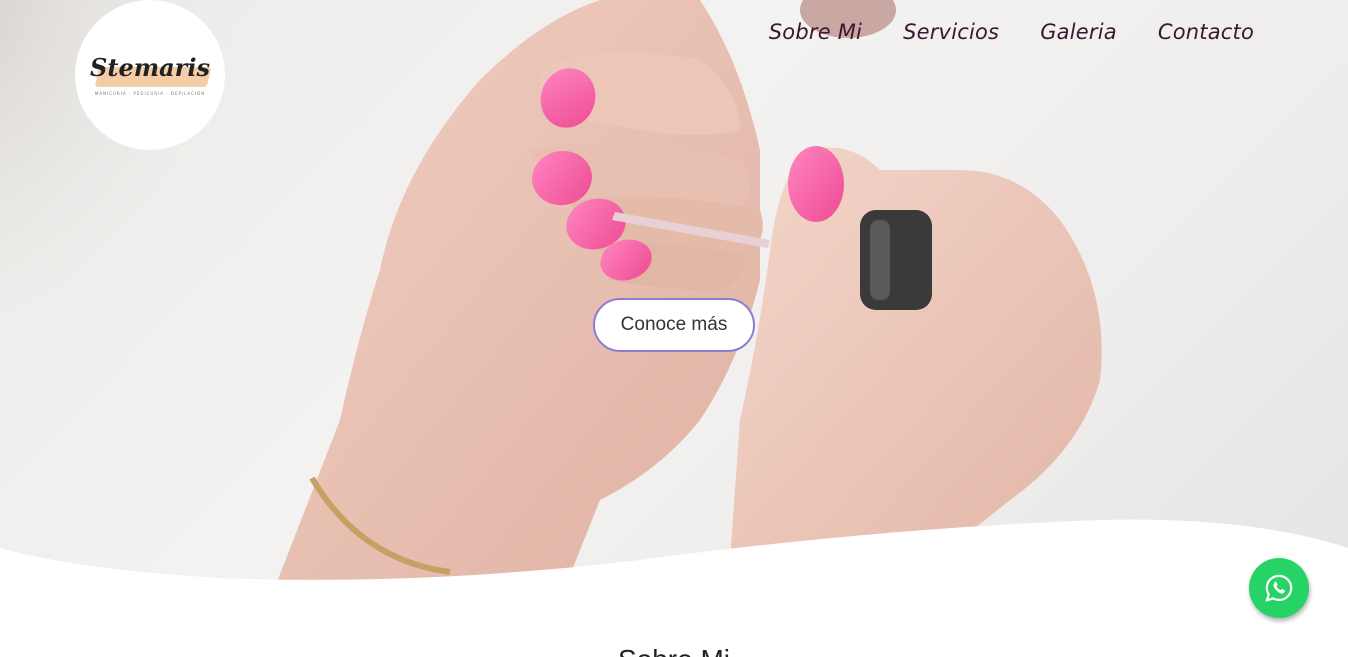  I want to click on whatsapp-icon, so click(1279, 588).